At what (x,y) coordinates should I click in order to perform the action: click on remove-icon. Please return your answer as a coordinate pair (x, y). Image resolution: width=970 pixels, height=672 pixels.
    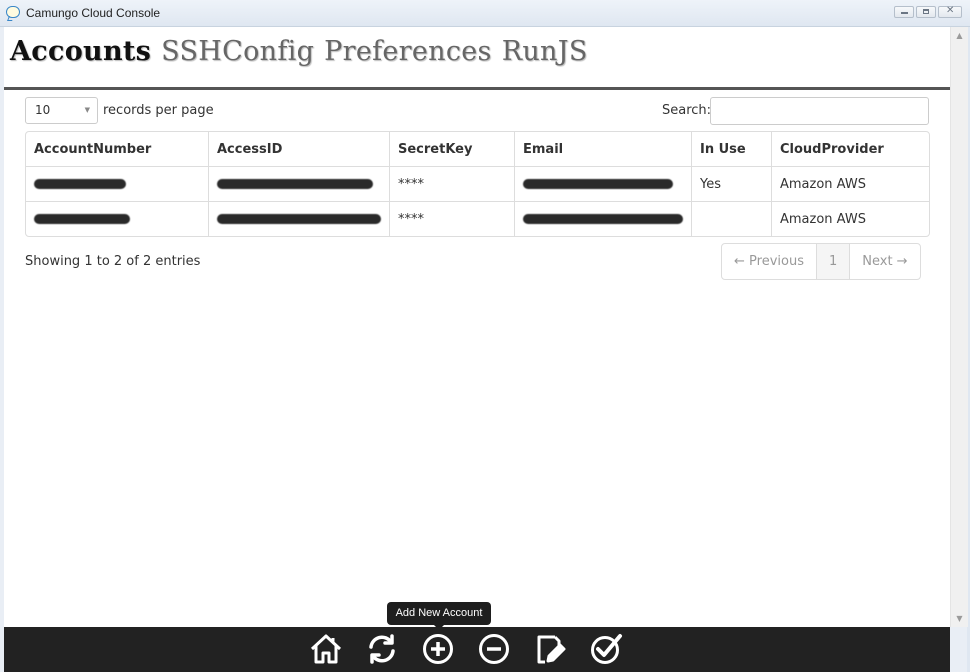
    Looking at the image, I should click on (494, 649).